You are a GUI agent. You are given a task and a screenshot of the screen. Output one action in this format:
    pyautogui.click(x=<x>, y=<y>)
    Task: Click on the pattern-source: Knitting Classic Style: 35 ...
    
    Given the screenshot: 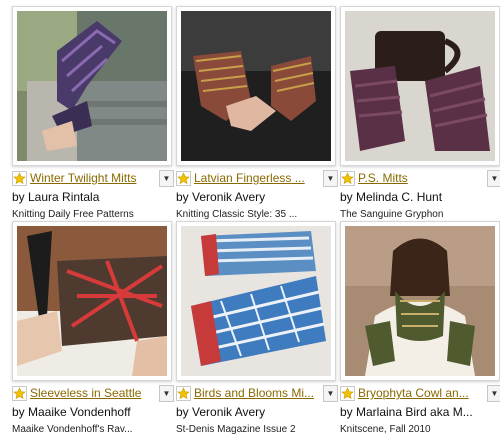 What is the action you would take?
    pyautogui.click(x=257, y=214)
    